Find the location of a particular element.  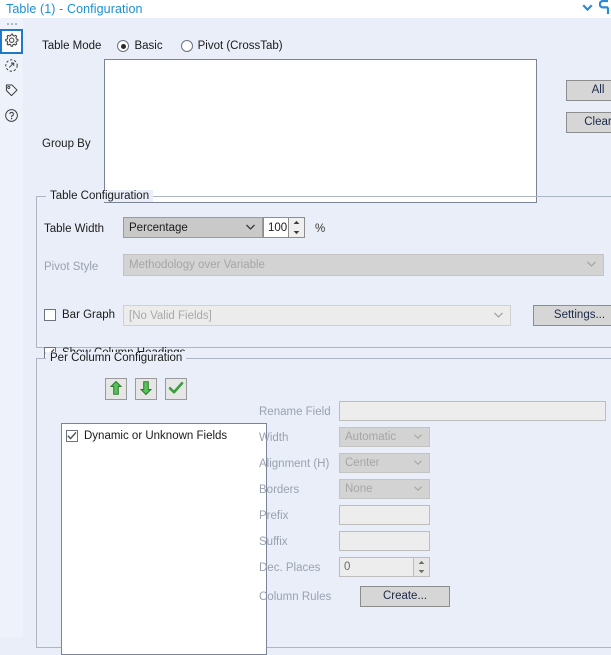

radio-pivot-indicator is located at coordinates (186, 46).